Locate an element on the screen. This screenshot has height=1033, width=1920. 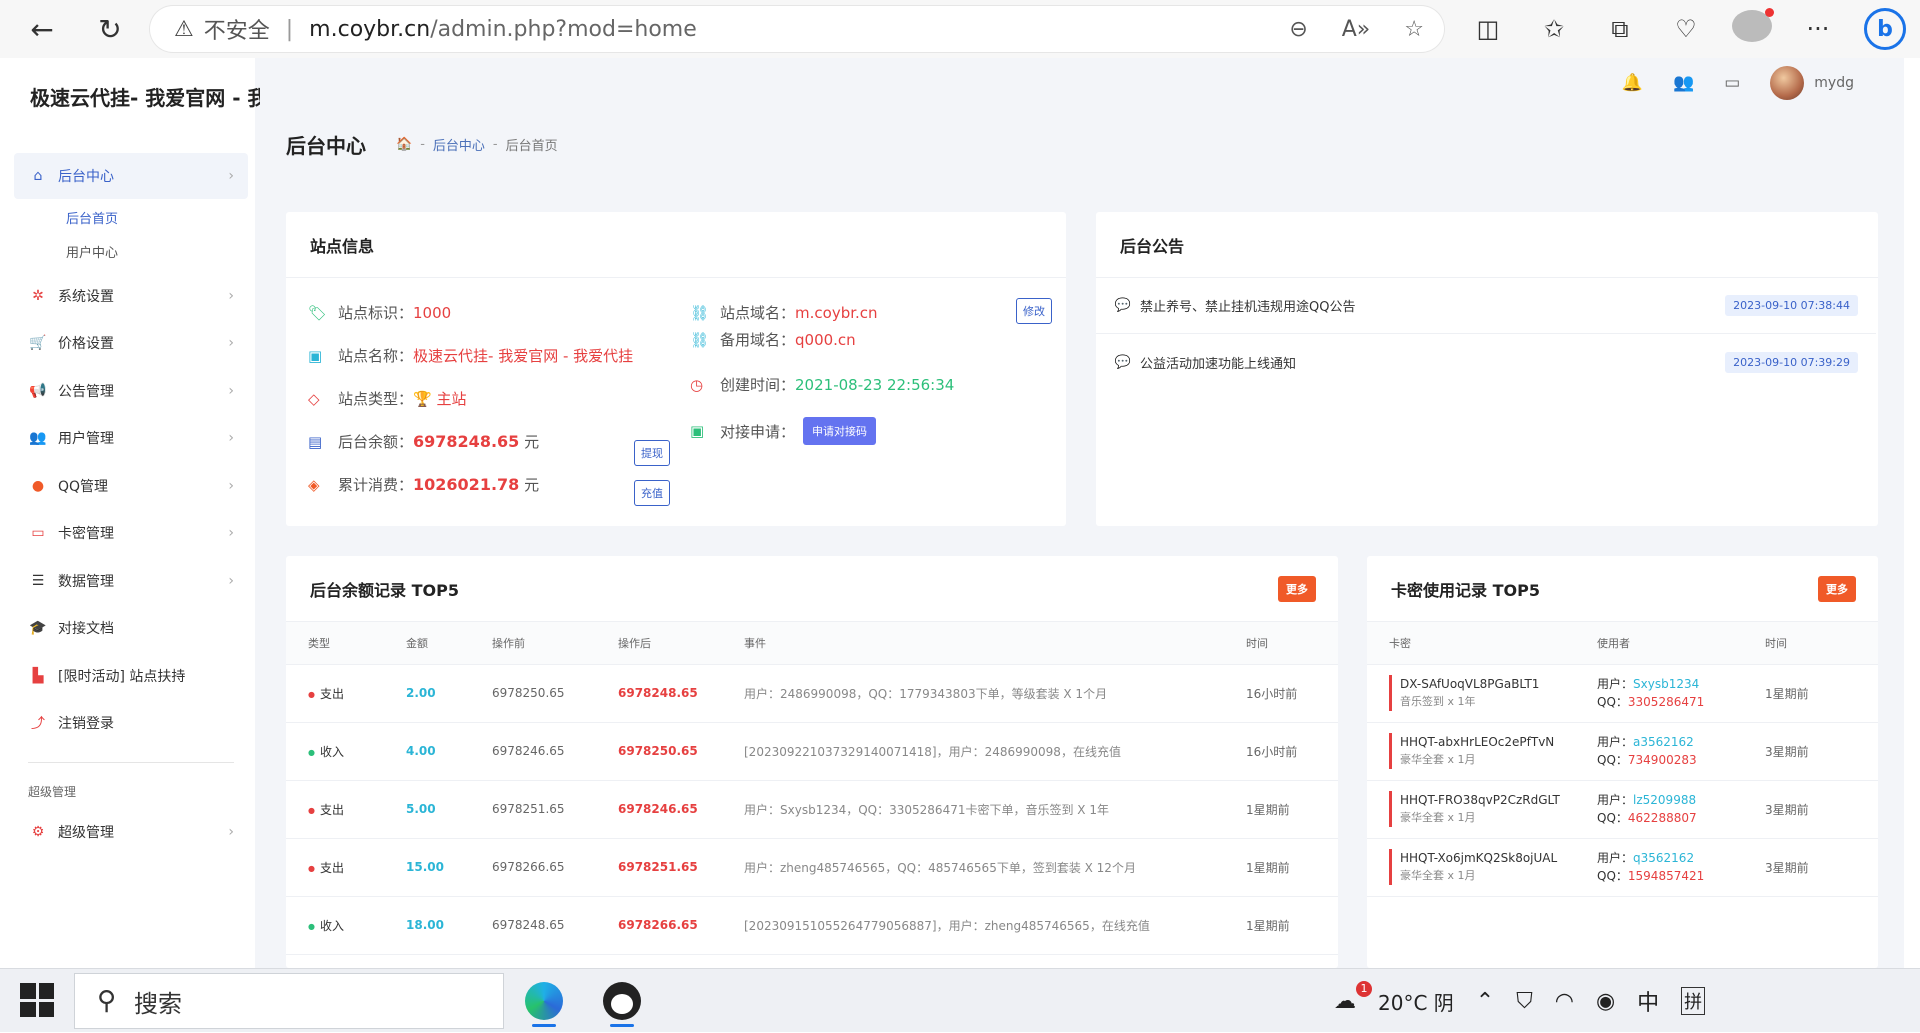
taskbar-qq is located at coordinates (622, 1001).